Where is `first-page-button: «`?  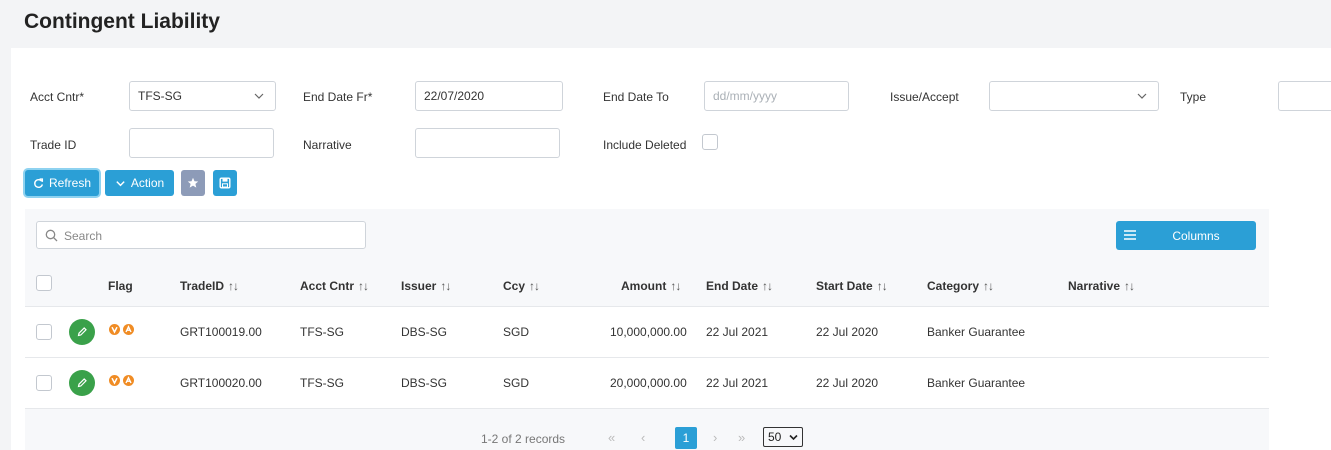 first-page-button: « is located at coordinates (611, 437).